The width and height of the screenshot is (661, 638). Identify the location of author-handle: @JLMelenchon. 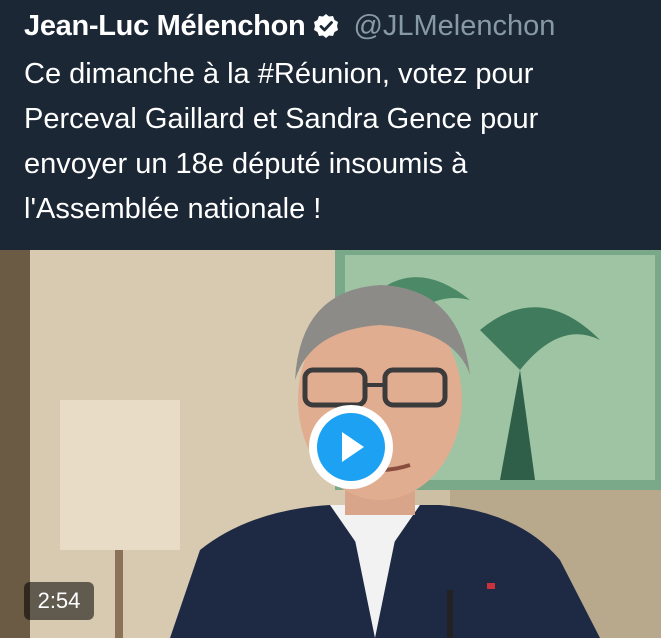
(454, 26).